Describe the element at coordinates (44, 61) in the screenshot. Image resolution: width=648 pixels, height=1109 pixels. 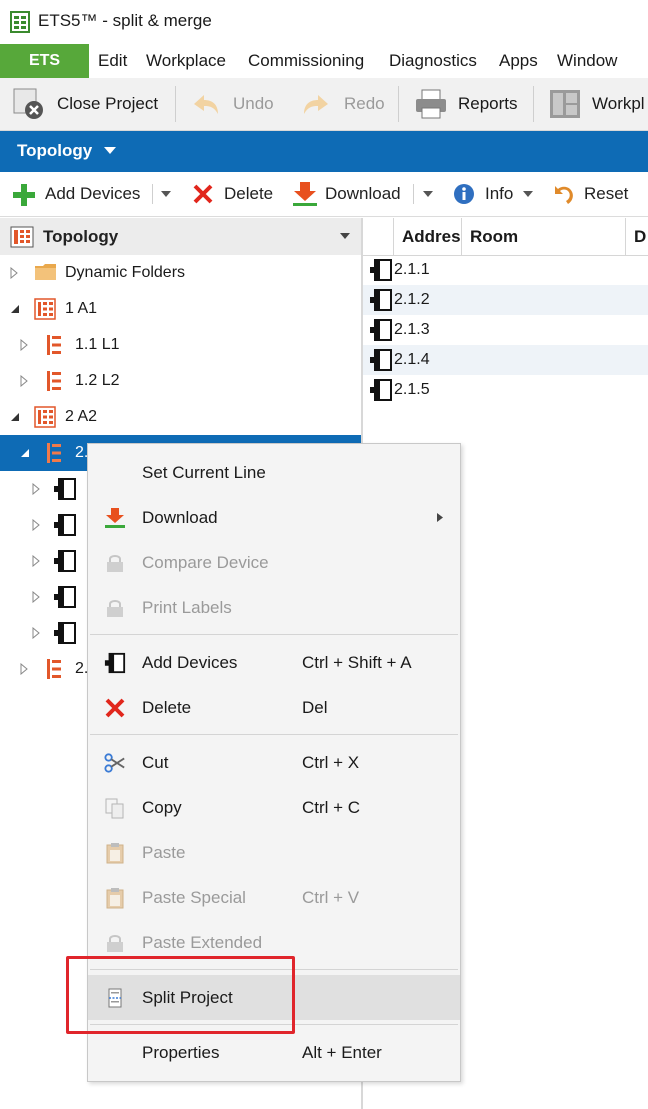
I see `ets-menu-button: ETS` at that location.